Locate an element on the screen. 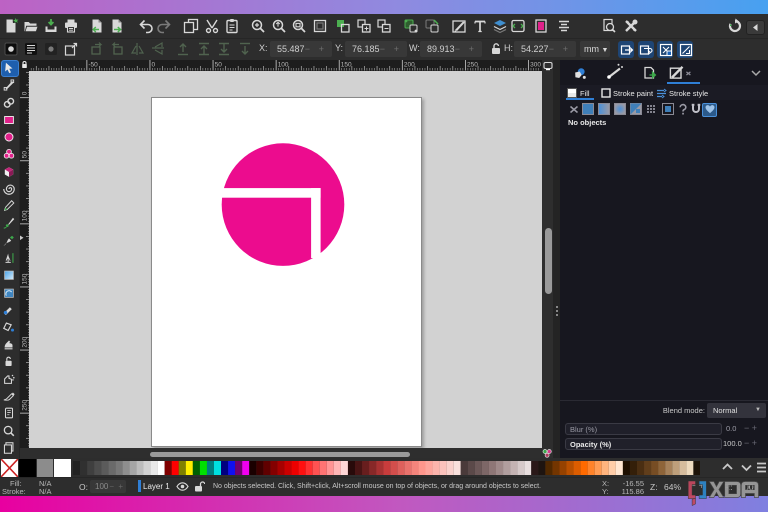 The width and height of the screenshot is (768, 512). svg-text: 300 is located at coordinates (535, 65).